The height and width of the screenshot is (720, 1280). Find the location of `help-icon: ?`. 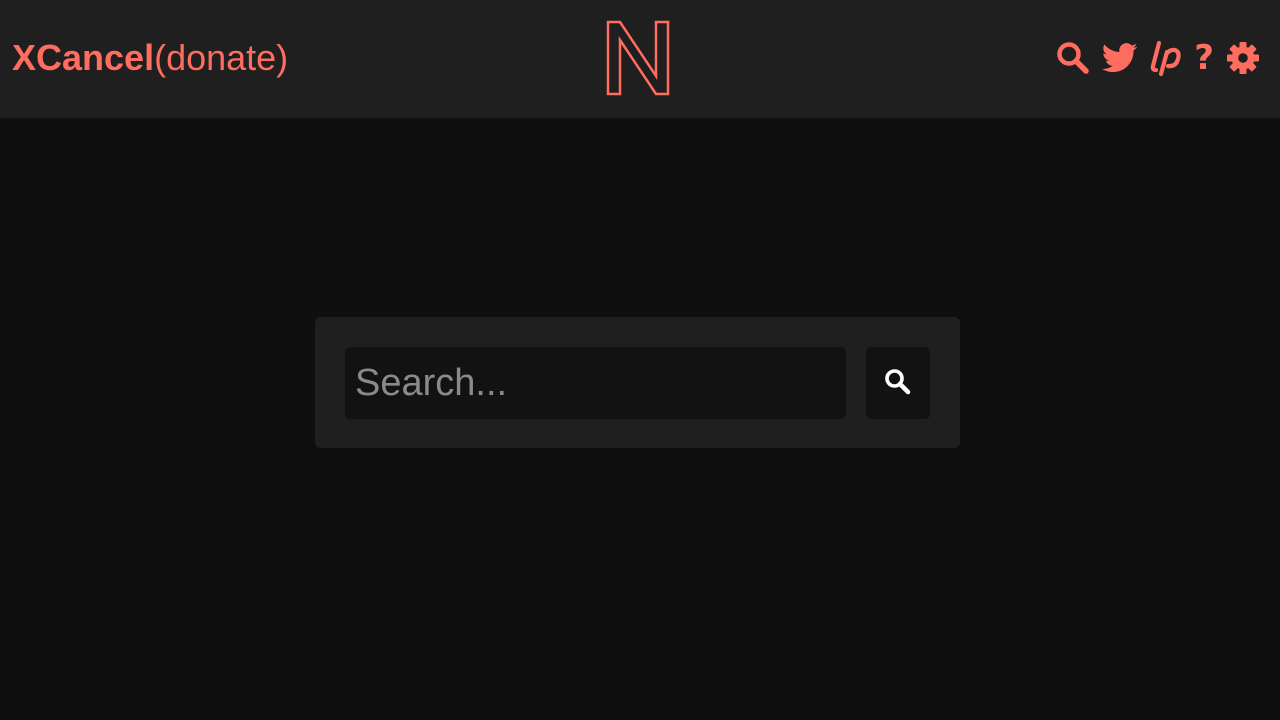

help-icon: ? is located at coordinates (1204, 58).